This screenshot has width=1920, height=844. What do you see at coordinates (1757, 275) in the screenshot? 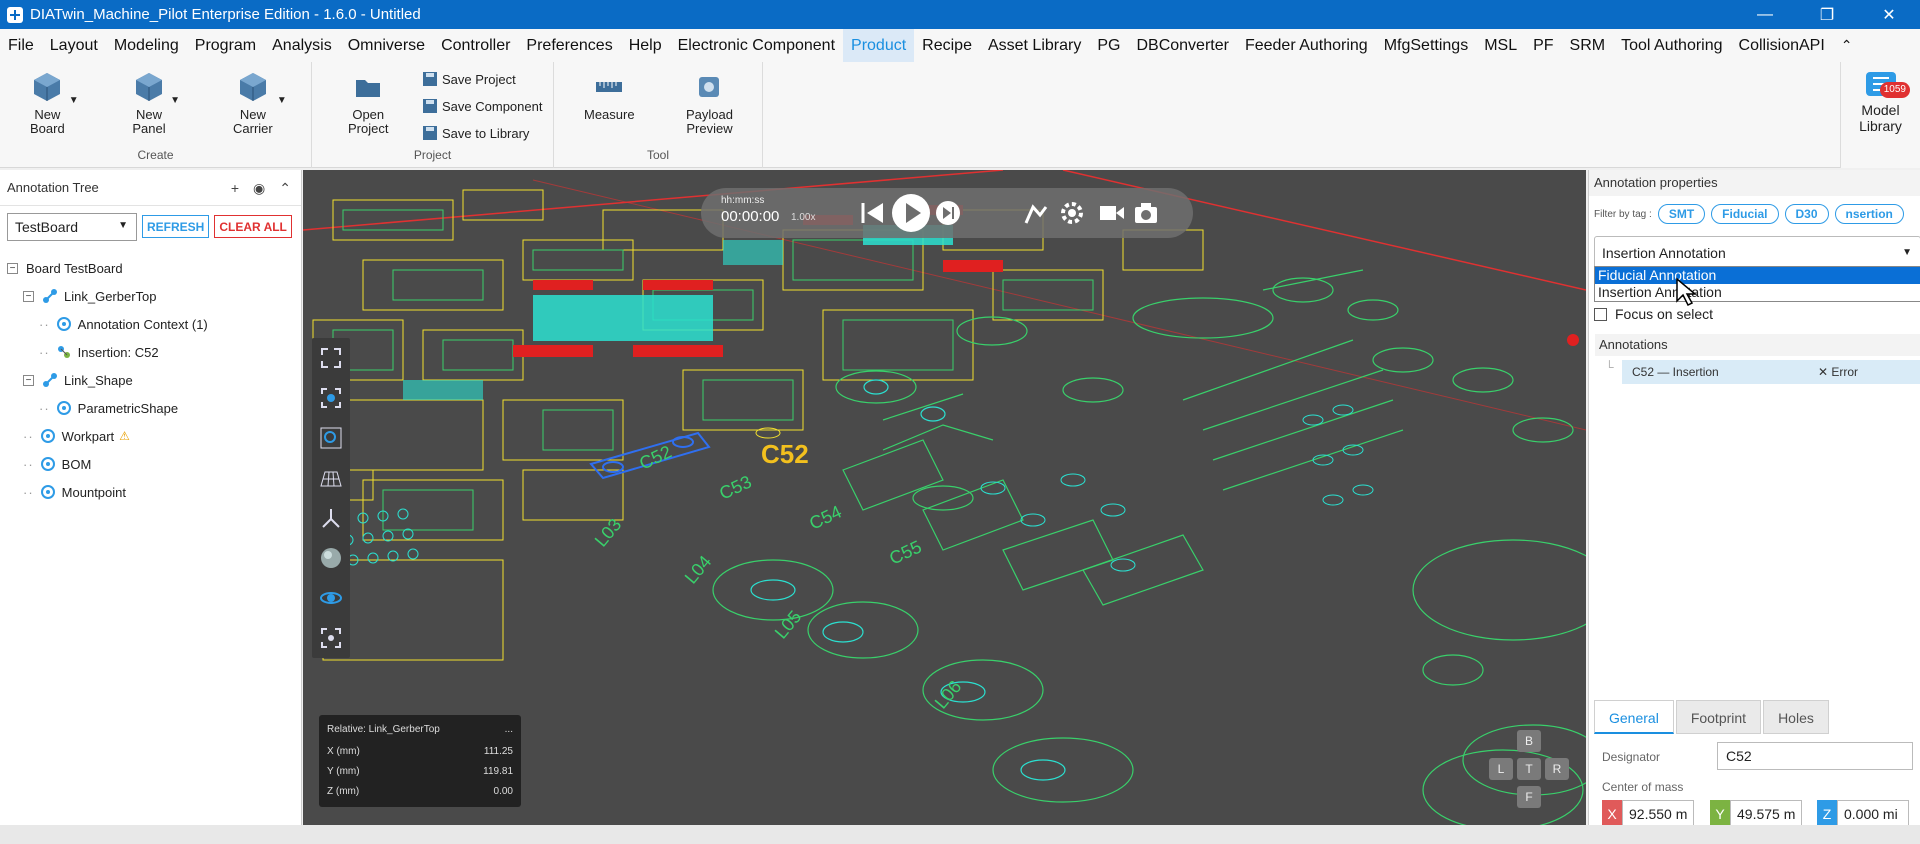
I see `dropdown-option-fiducial: Fiducial Annotation` at bounding box center [1757, 275].